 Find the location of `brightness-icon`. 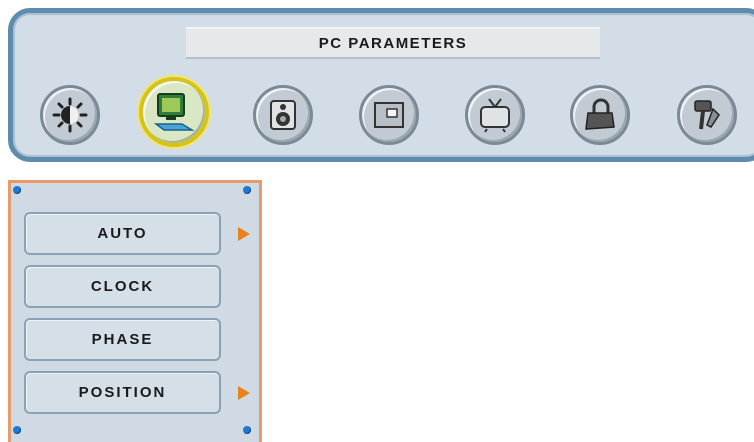

brightness-icon is located at coordinates (70, 115).